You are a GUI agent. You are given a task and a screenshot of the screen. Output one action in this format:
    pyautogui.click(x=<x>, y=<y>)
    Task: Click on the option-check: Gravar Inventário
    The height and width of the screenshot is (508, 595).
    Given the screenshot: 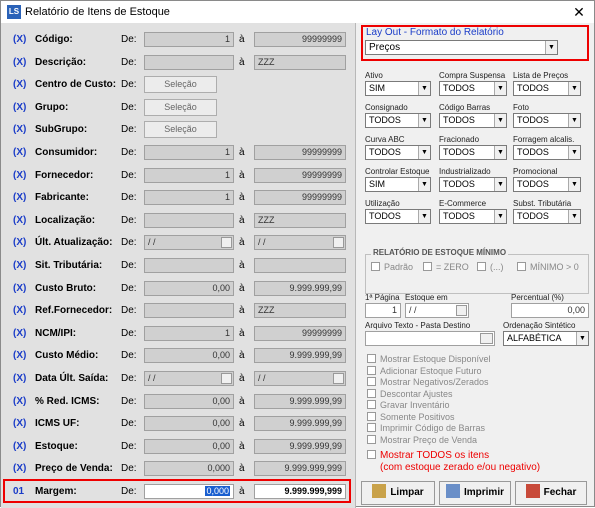 What is the action you would take?
    pyautogui.click(x=408, y=405)
    